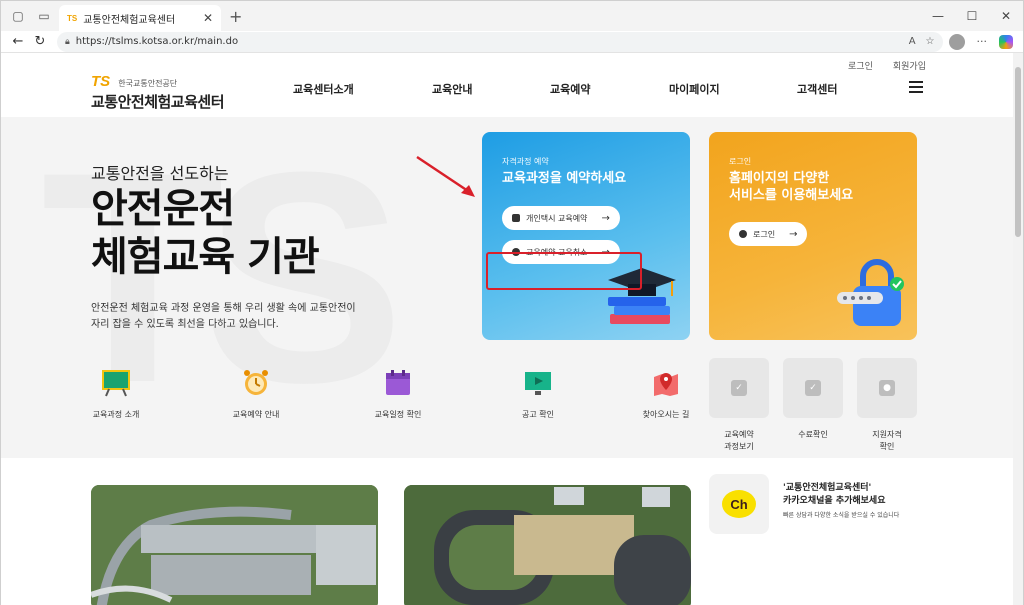  Describe the element at coordinates (609, 89) in the screenshot. I see `nav-edu-reserve: 교육예약` at that location.